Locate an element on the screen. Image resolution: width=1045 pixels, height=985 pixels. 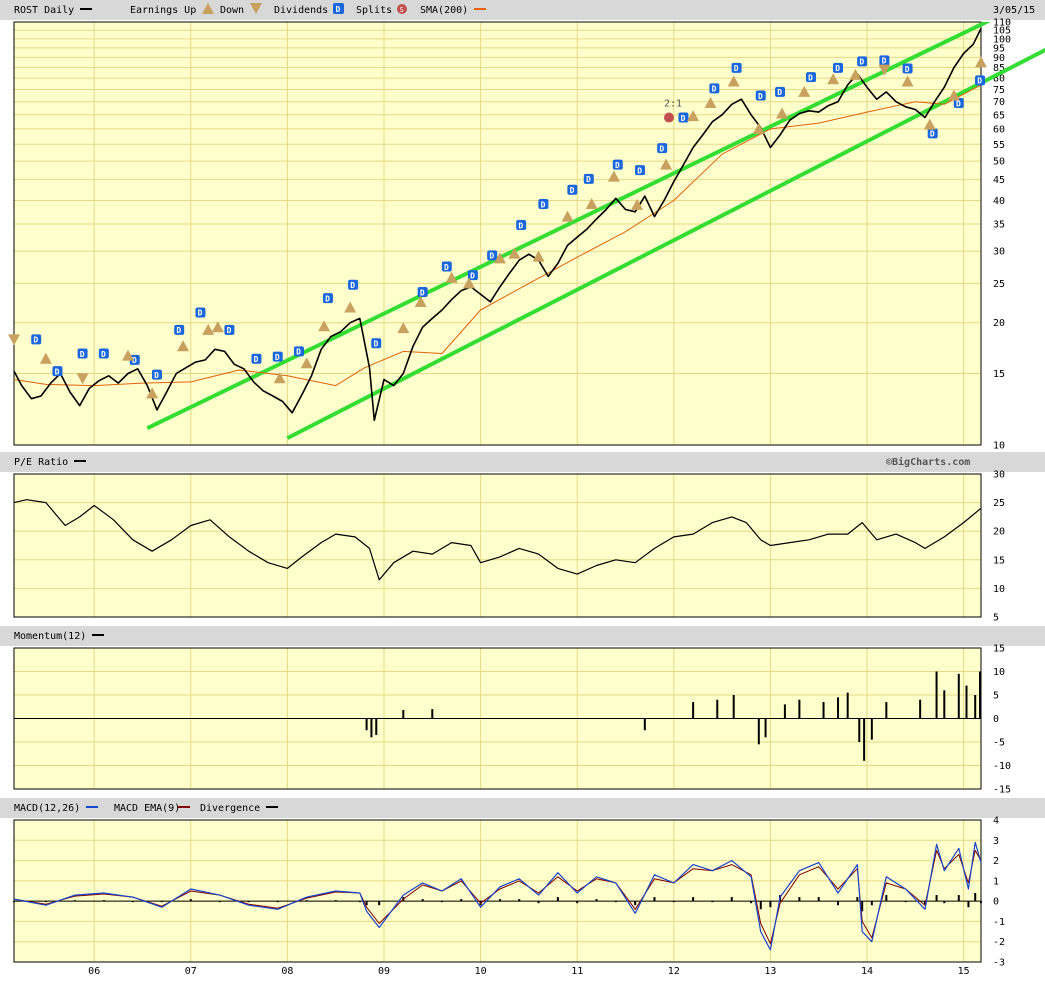
momentum-y-tick-label: 15 is located at coordinates (999, 649).